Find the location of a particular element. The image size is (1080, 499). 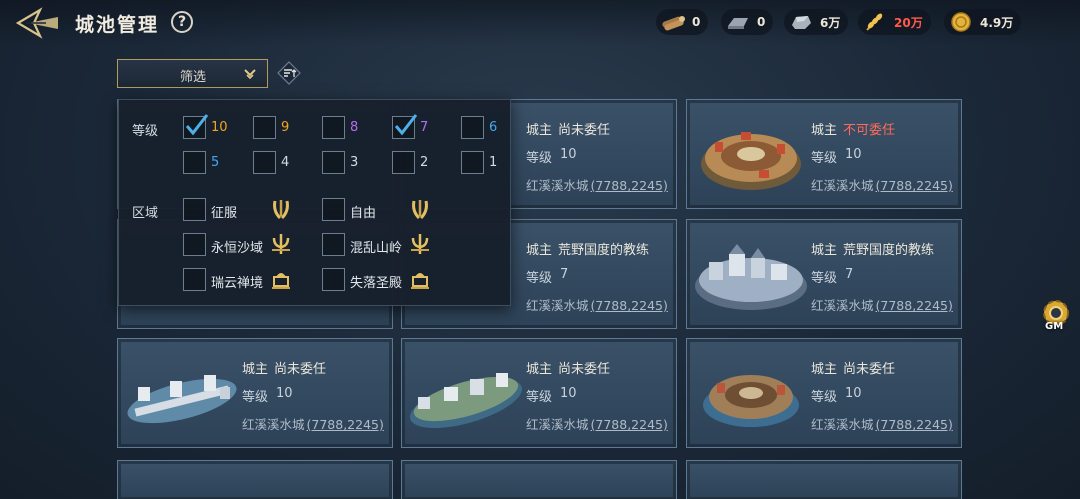

region-checkbox-eternal-sands is located at coordinates (194, 244).